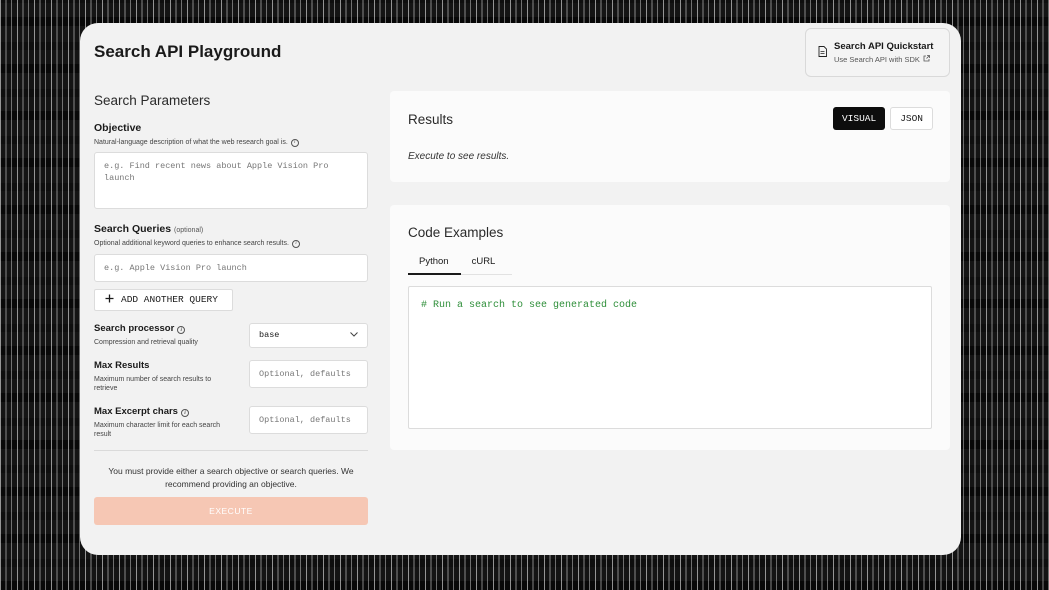 The height and width of the screenshot is (590, 1049). I want to click on visual-toggle-button: VISUAL, so click(859, 118).